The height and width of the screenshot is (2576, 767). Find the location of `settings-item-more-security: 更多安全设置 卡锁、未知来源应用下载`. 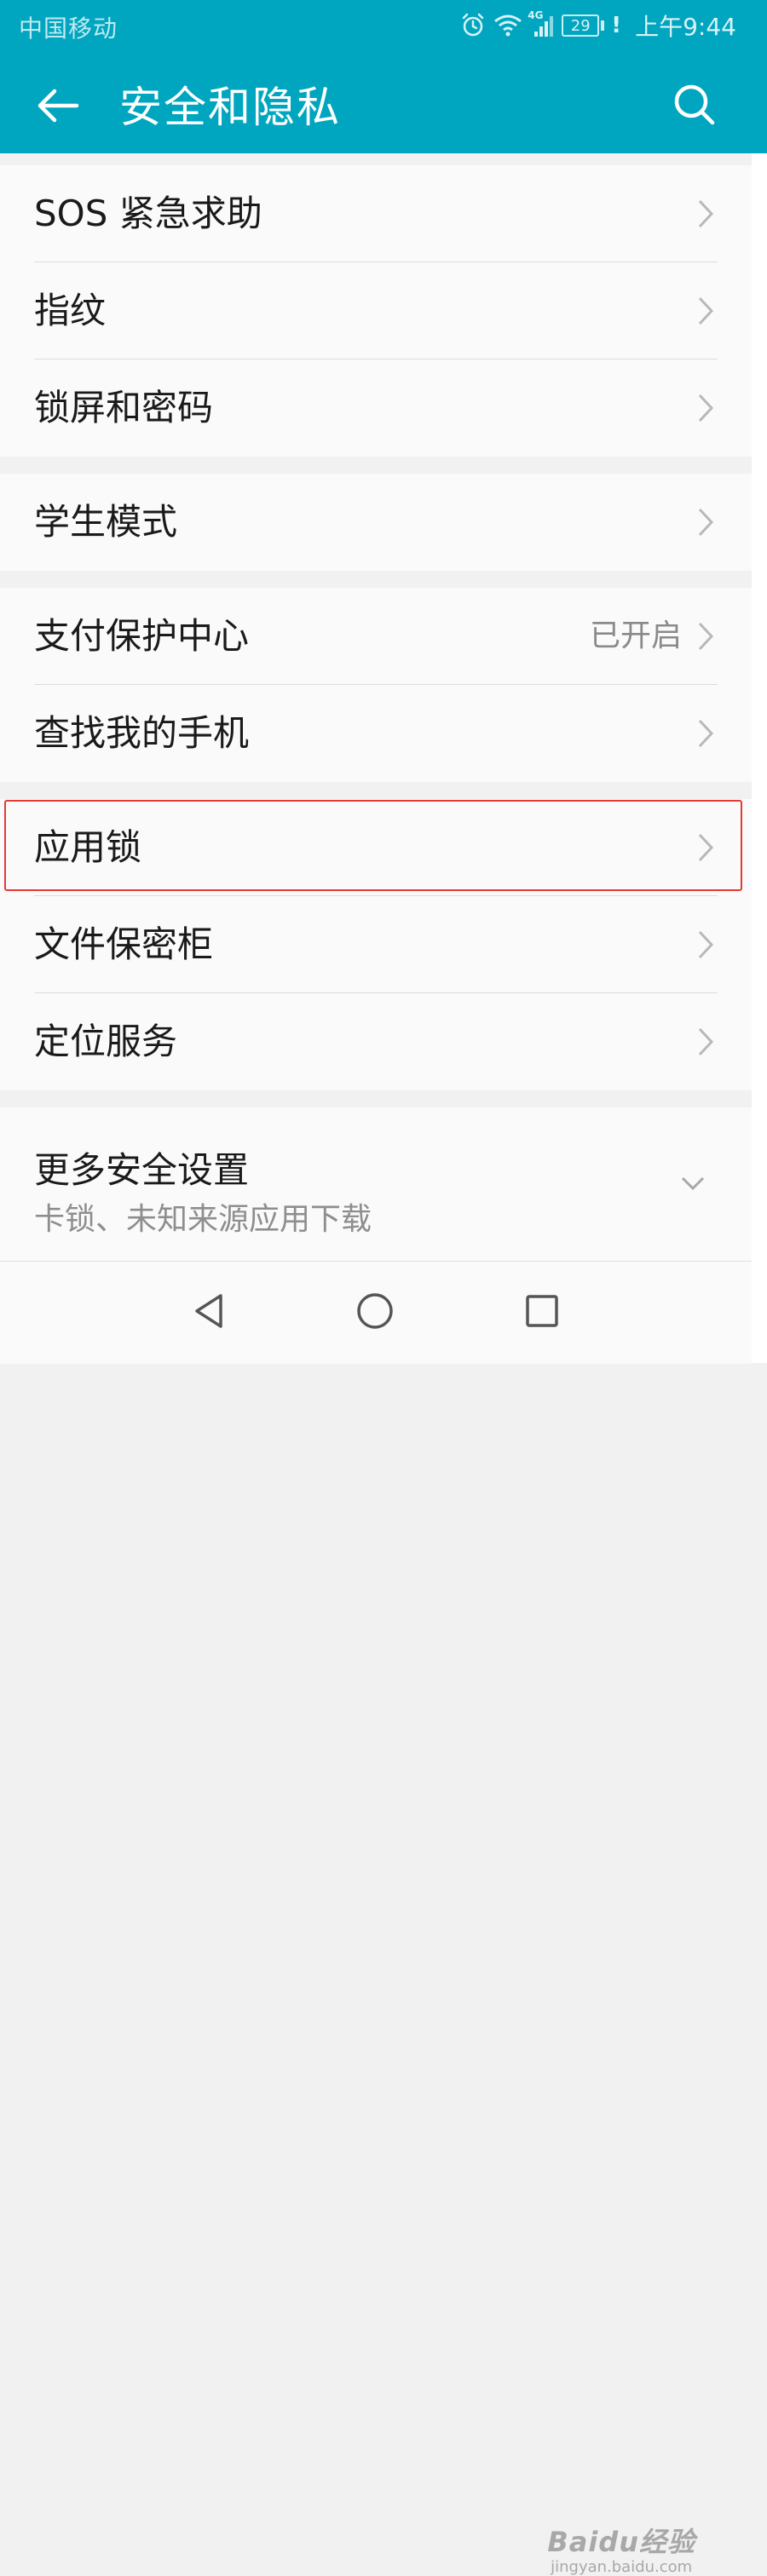

settings-item-more-security: 更多安全设置 卡锁、未知来源应用下载 is located at coordinates (376, 1184).